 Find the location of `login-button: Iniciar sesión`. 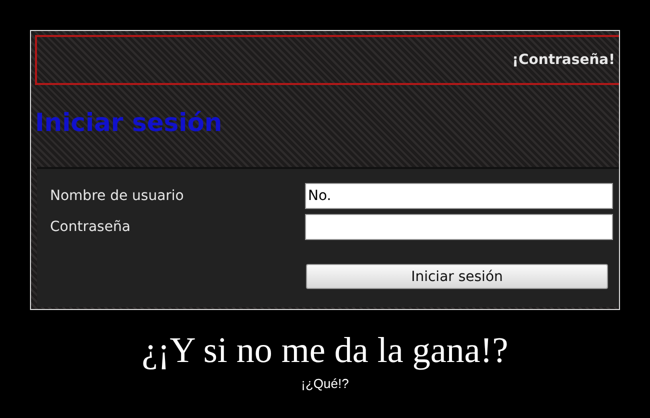

login-button: Iniciar sesión is located at coordinates (457, 276).